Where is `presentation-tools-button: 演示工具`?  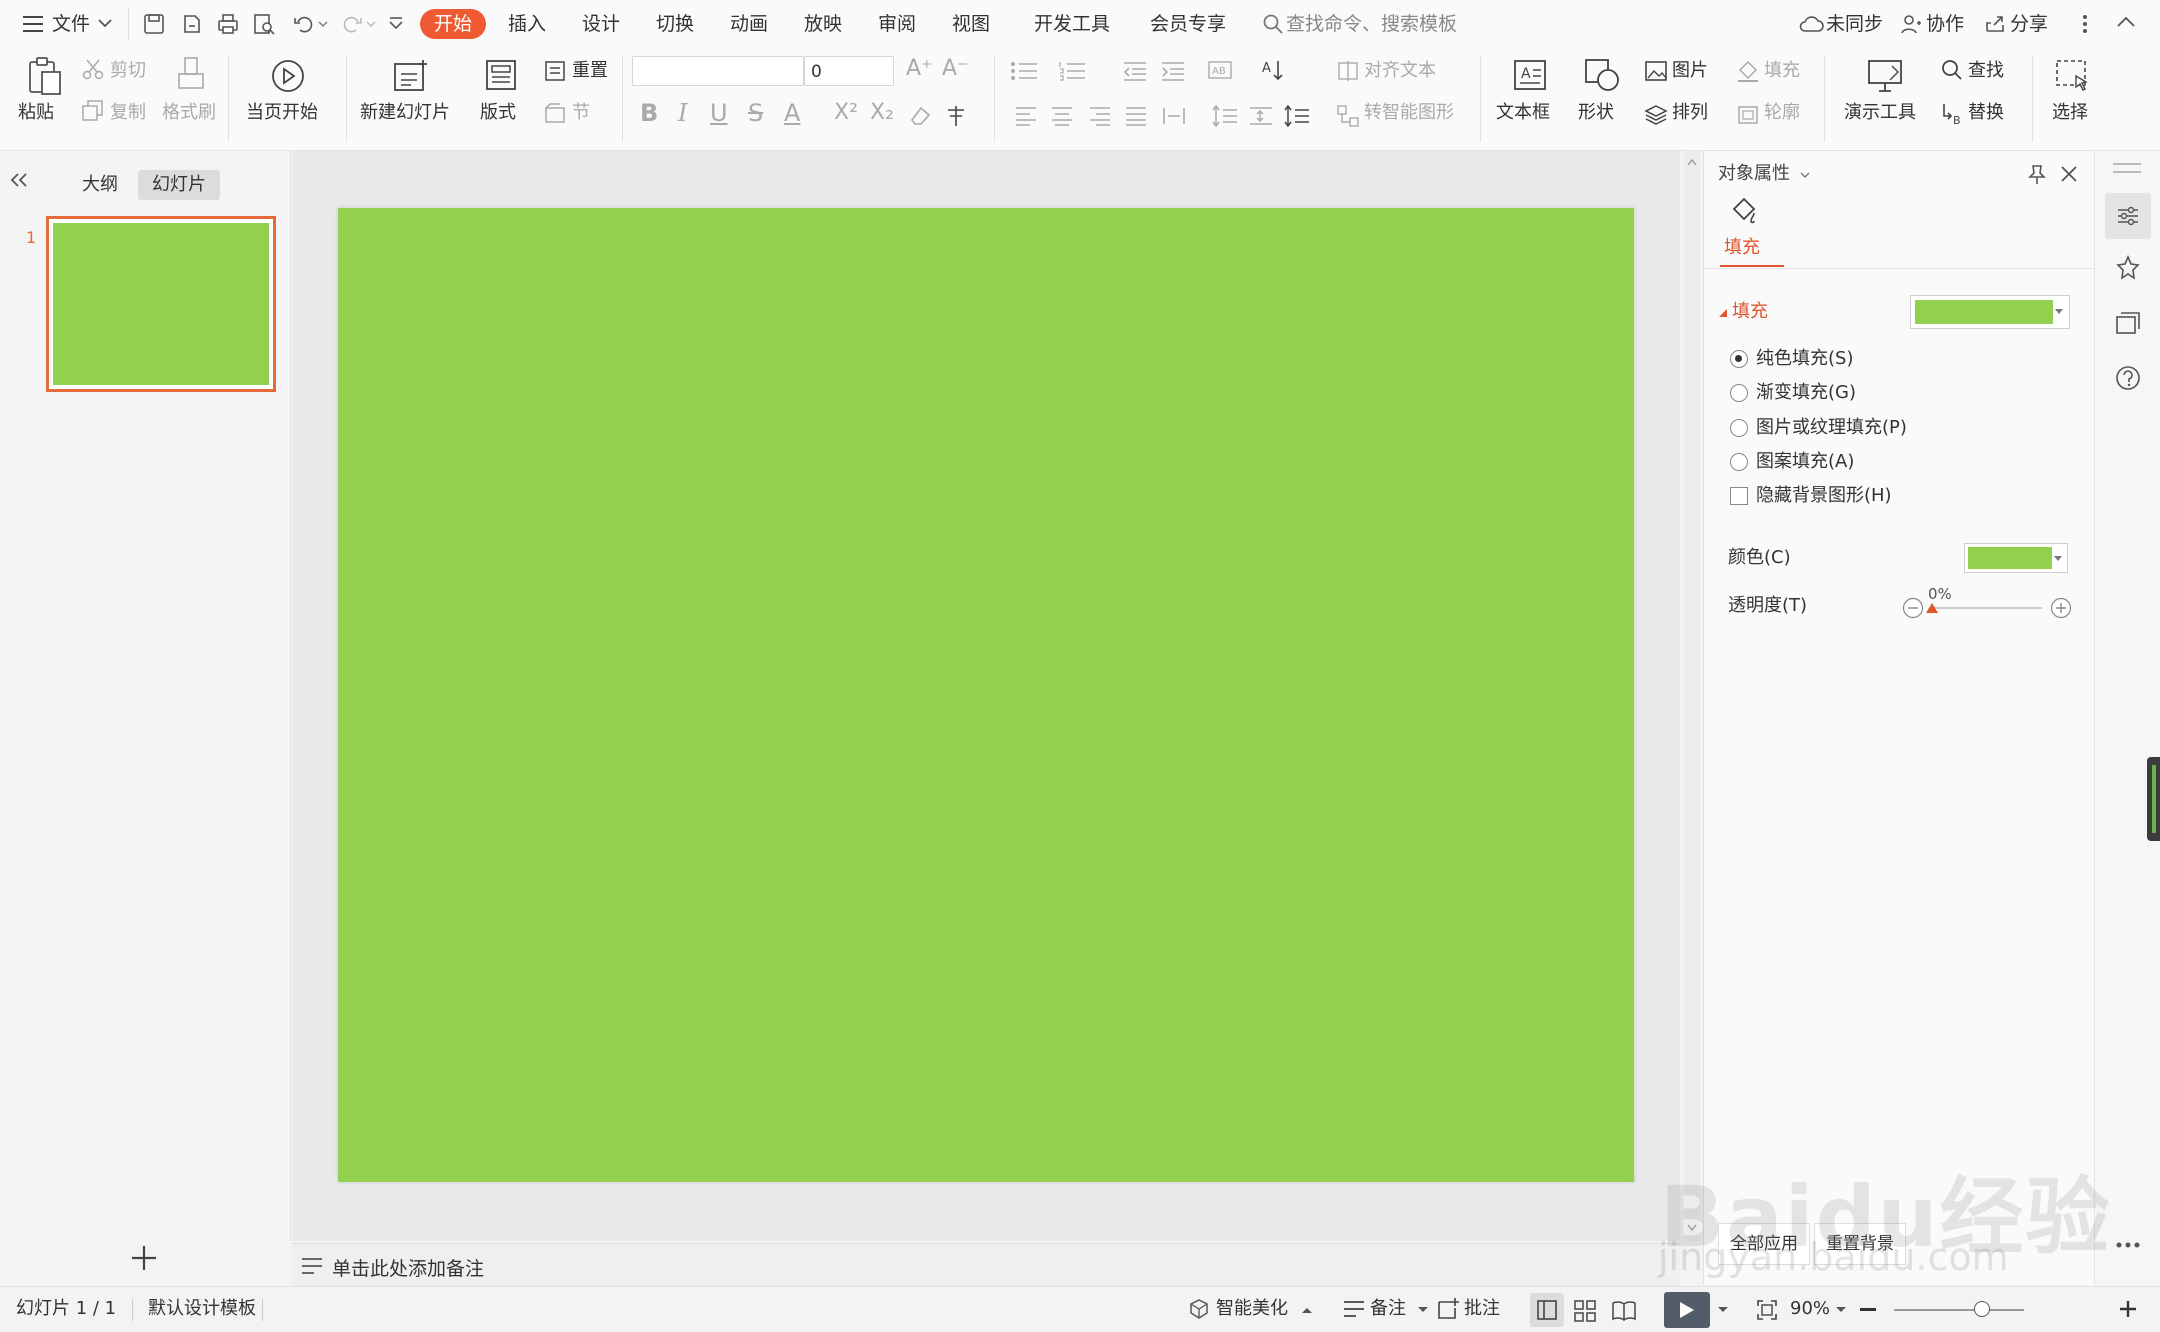 presentation-tools-button: 演示工具 is located at coordinates (1880, 113).